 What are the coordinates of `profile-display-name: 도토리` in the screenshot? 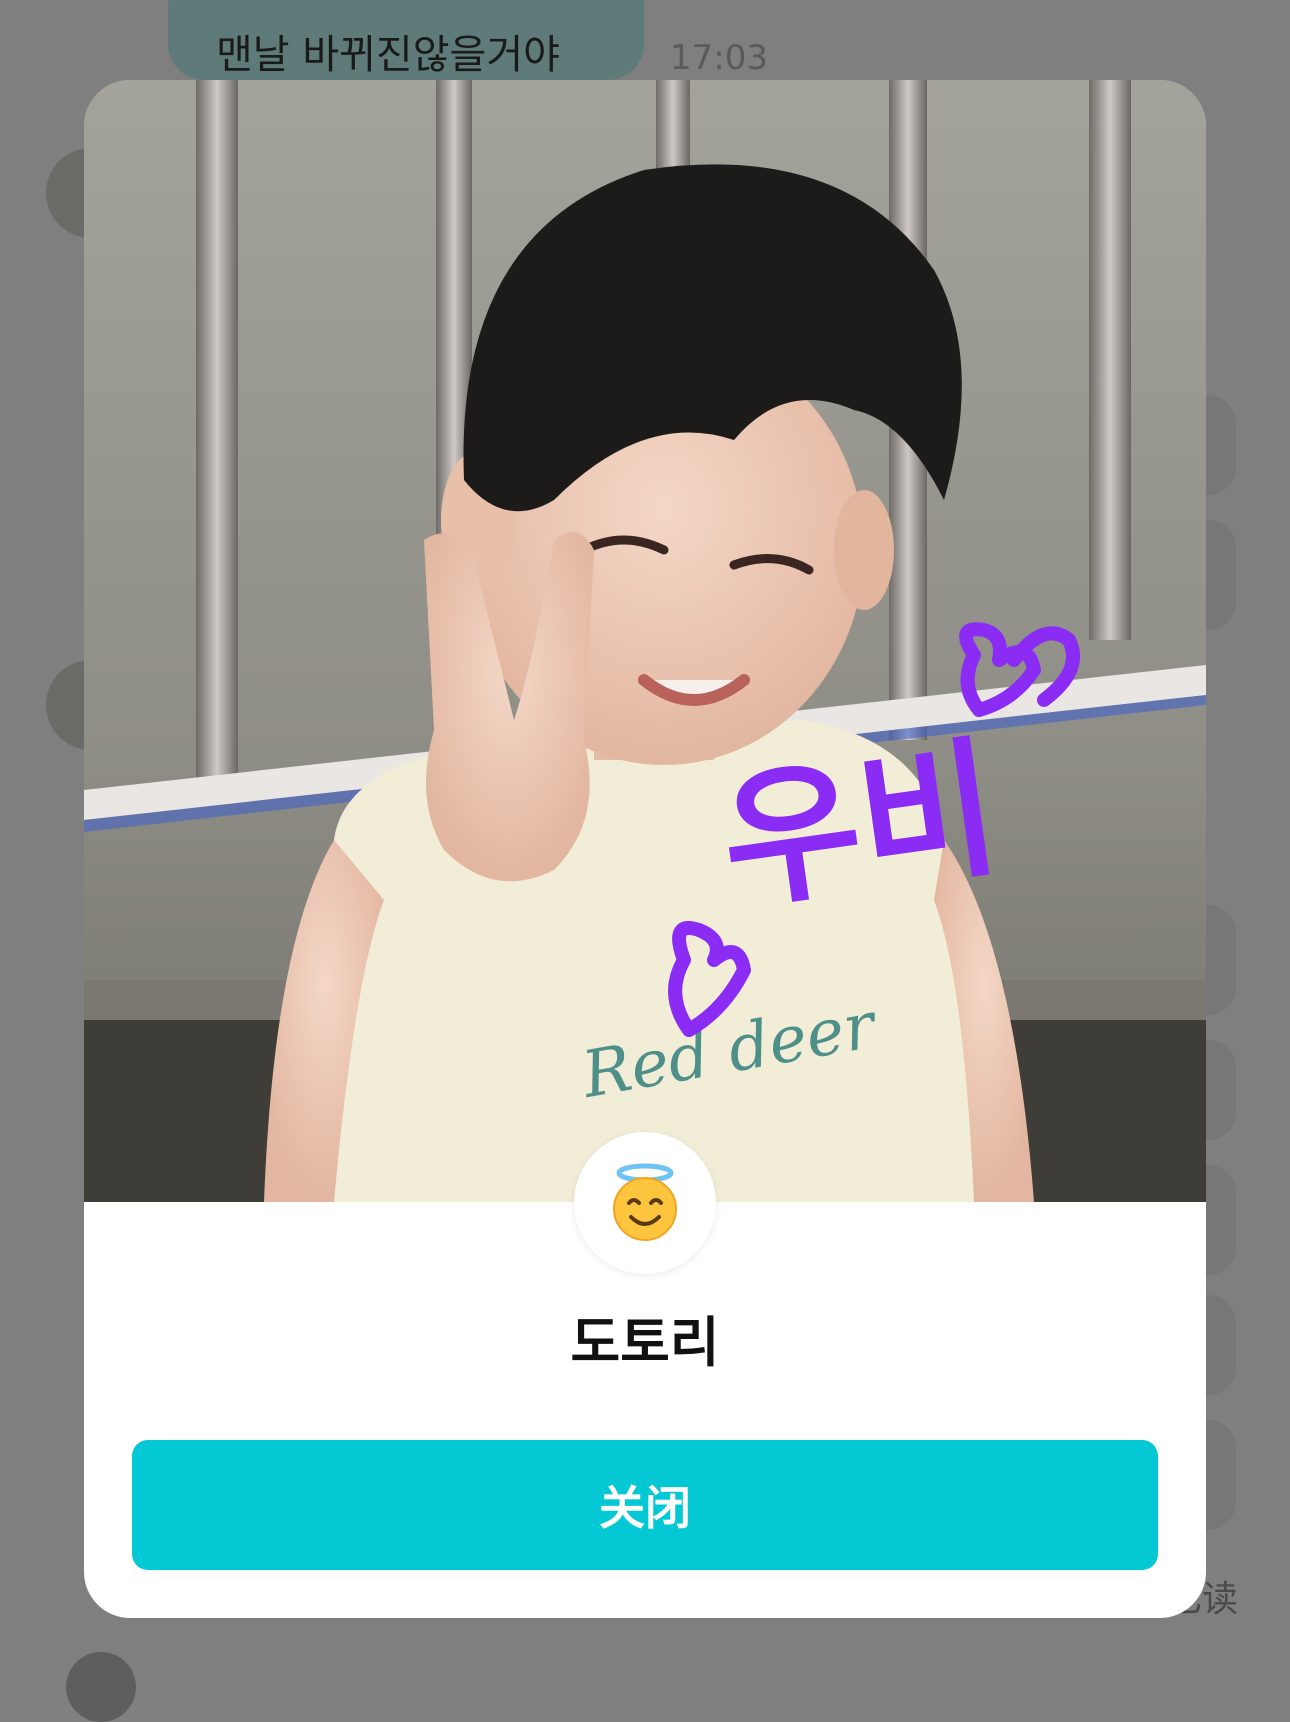 It's located at (645, 1342).